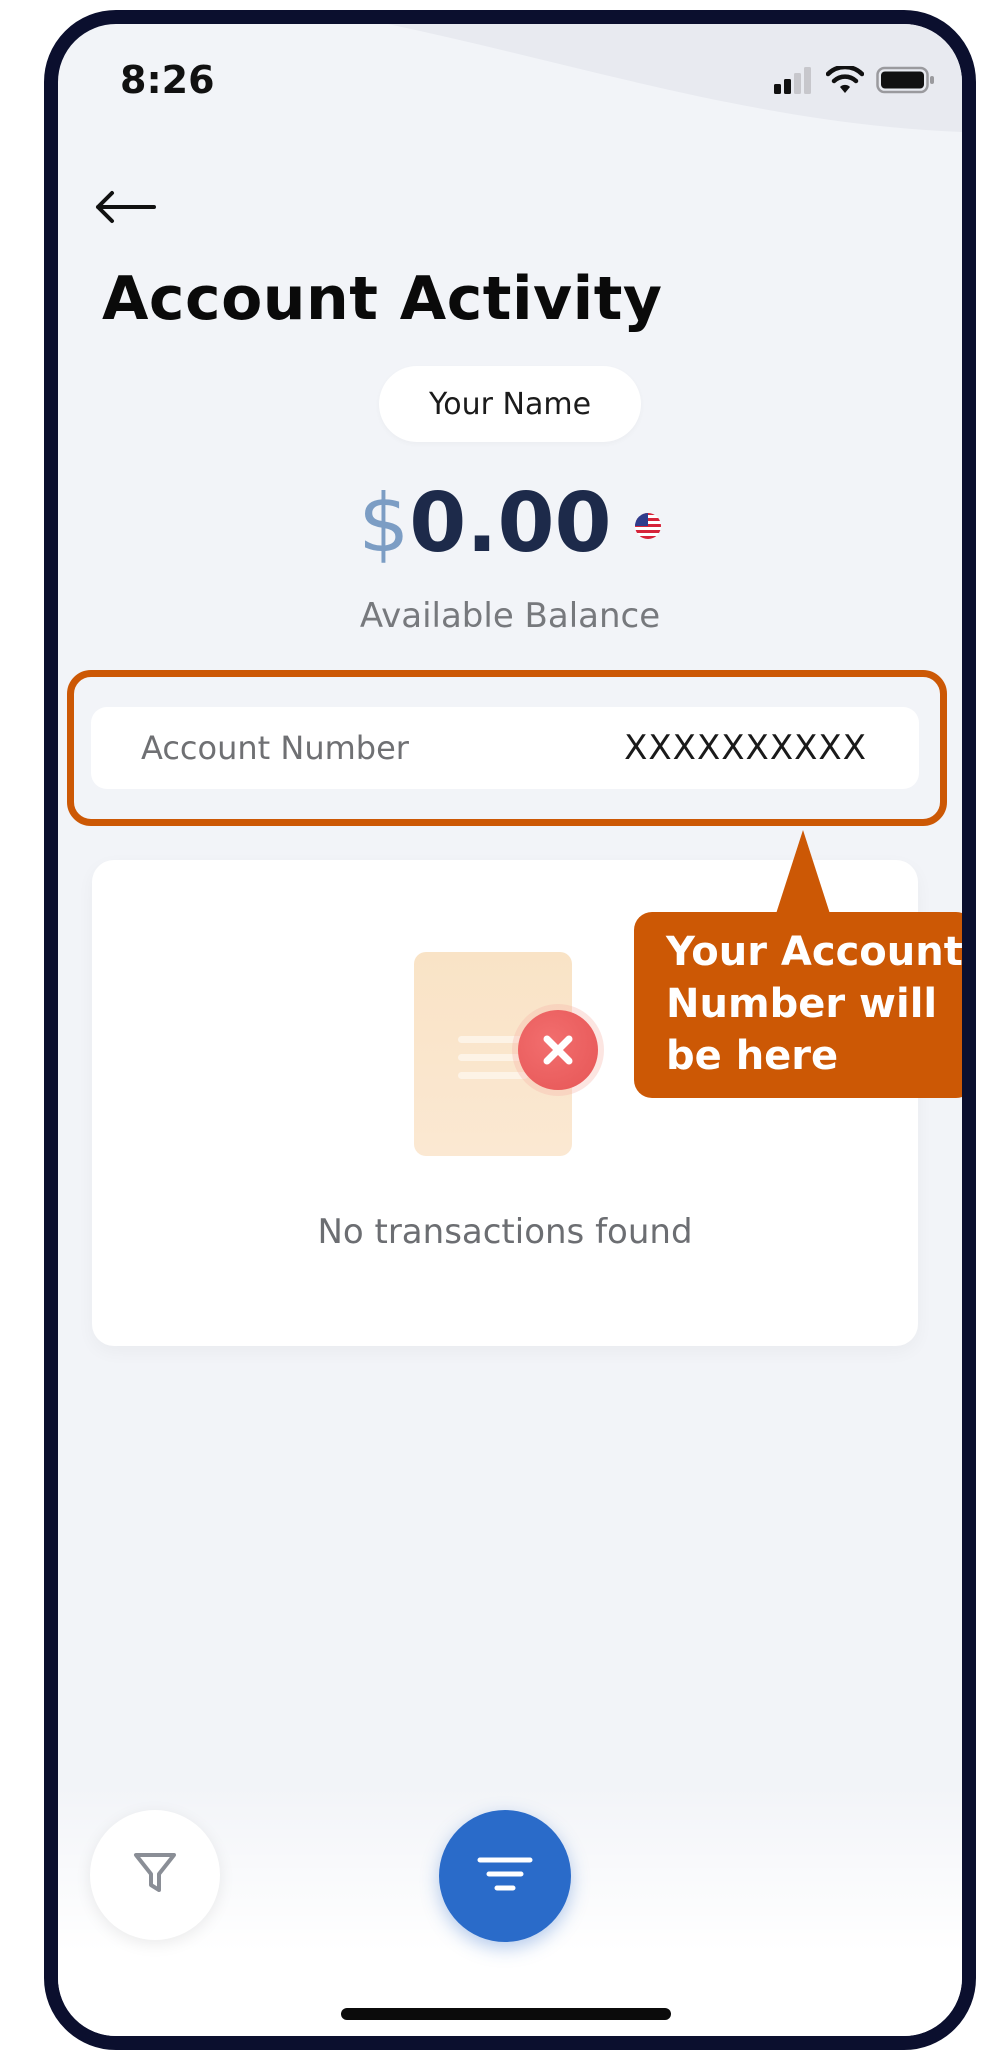 This screenshot has height=2050, width=998. I want to click on menu-lines-icon, so click(505, 1876).